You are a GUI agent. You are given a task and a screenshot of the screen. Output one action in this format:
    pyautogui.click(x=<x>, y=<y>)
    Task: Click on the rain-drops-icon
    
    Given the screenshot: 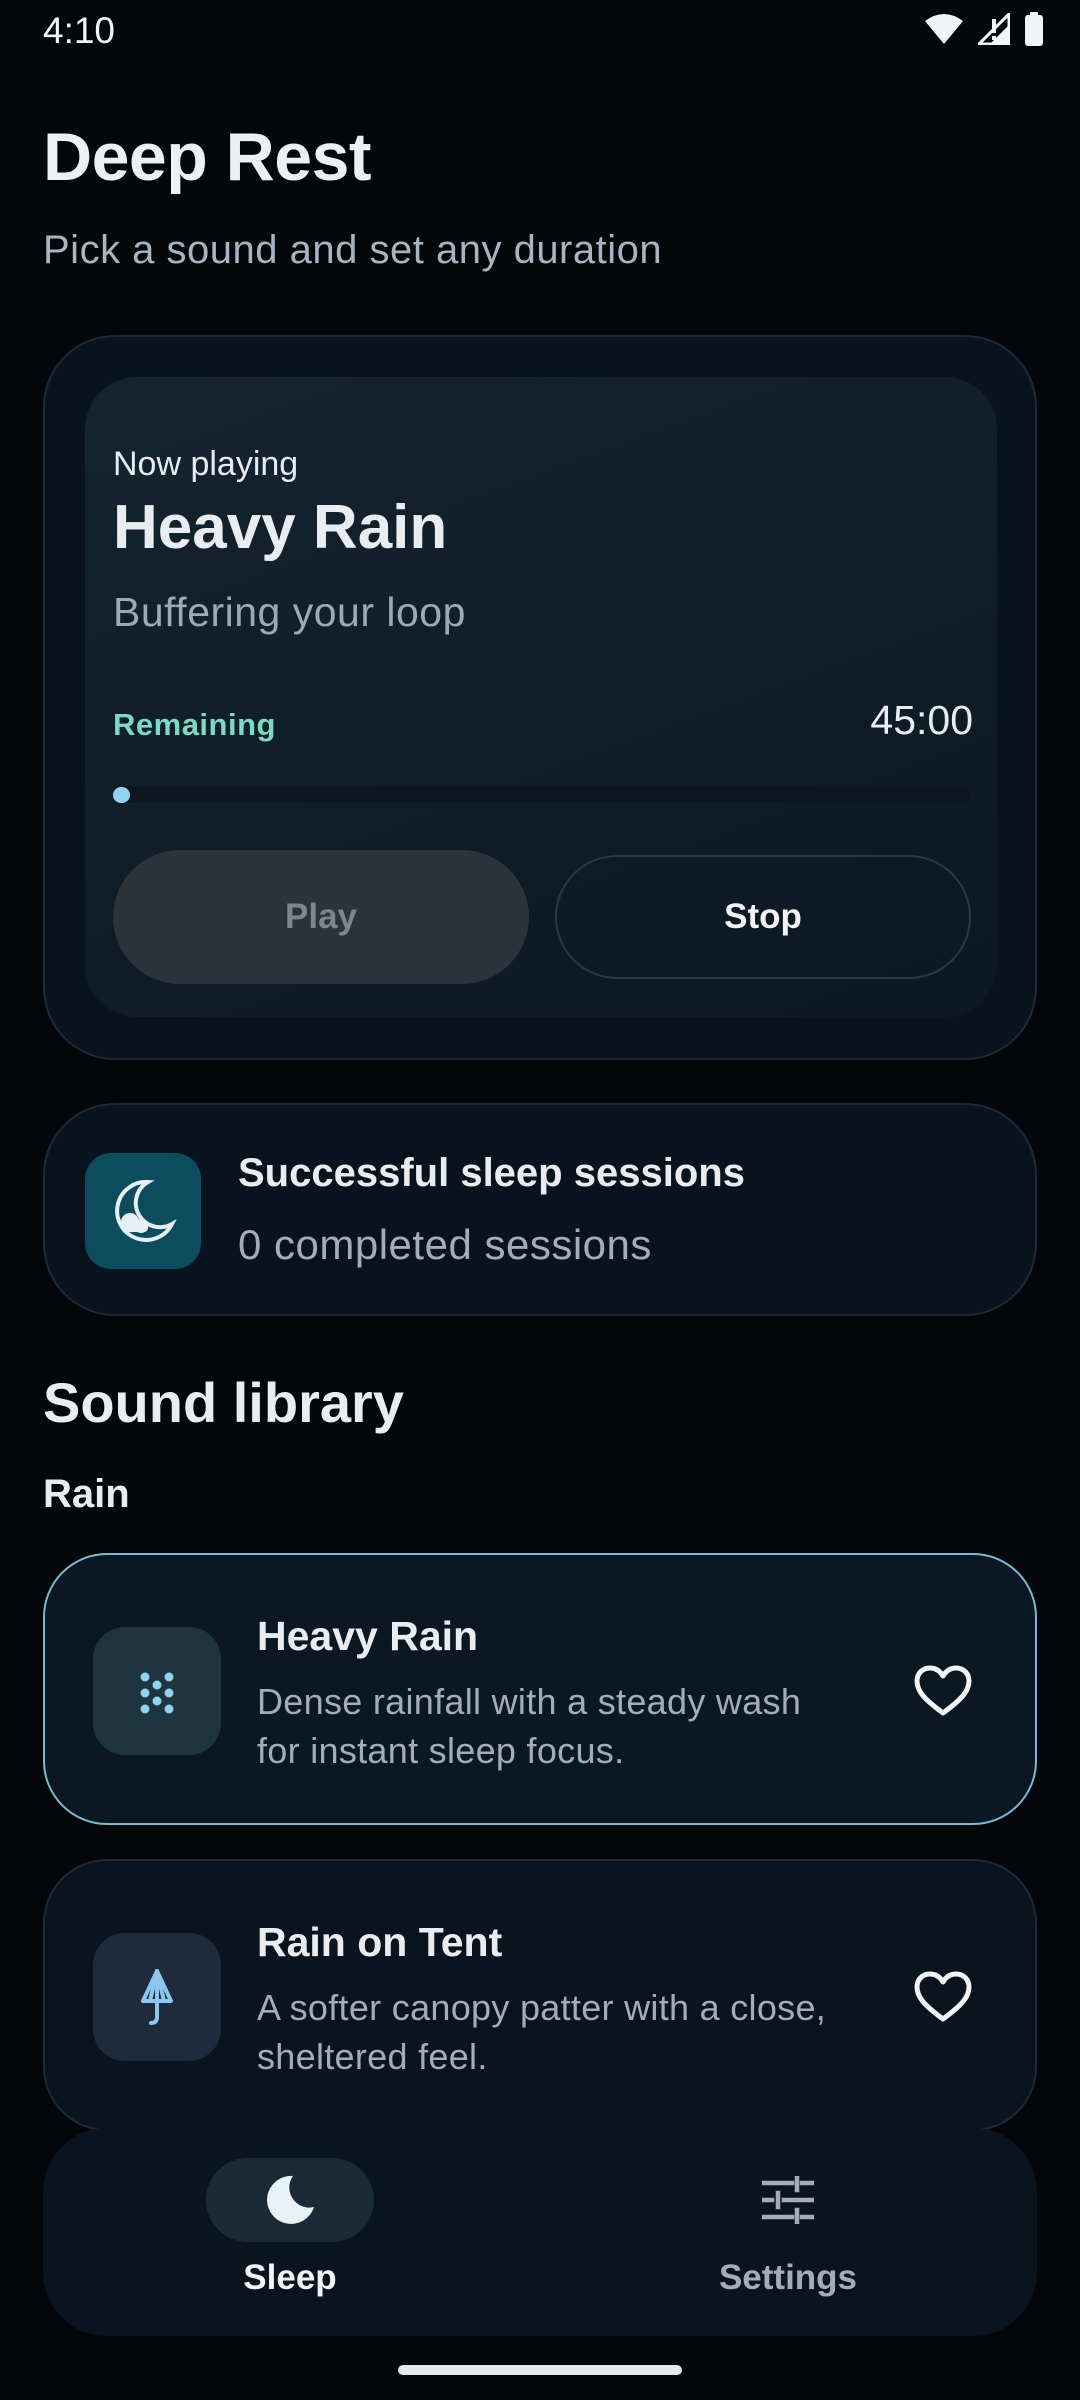 What is the action you would take?
    pyautogui.click(x=157, y=1693)
    